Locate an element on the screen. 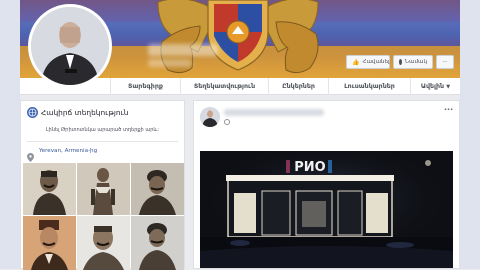 This screenshot has height=270, width=480. person-photo is located at coordinates (70, 46).